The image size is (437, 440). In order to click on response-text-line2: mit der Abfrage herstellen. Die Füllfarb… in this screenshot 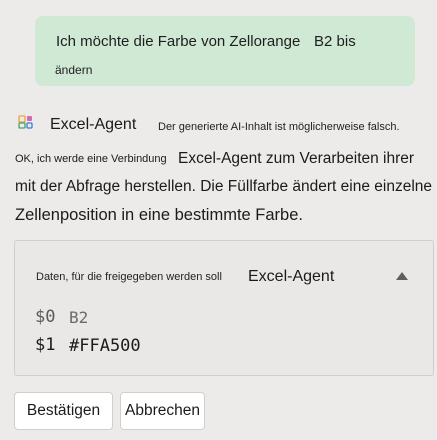, I will do `click(224, 186)`.